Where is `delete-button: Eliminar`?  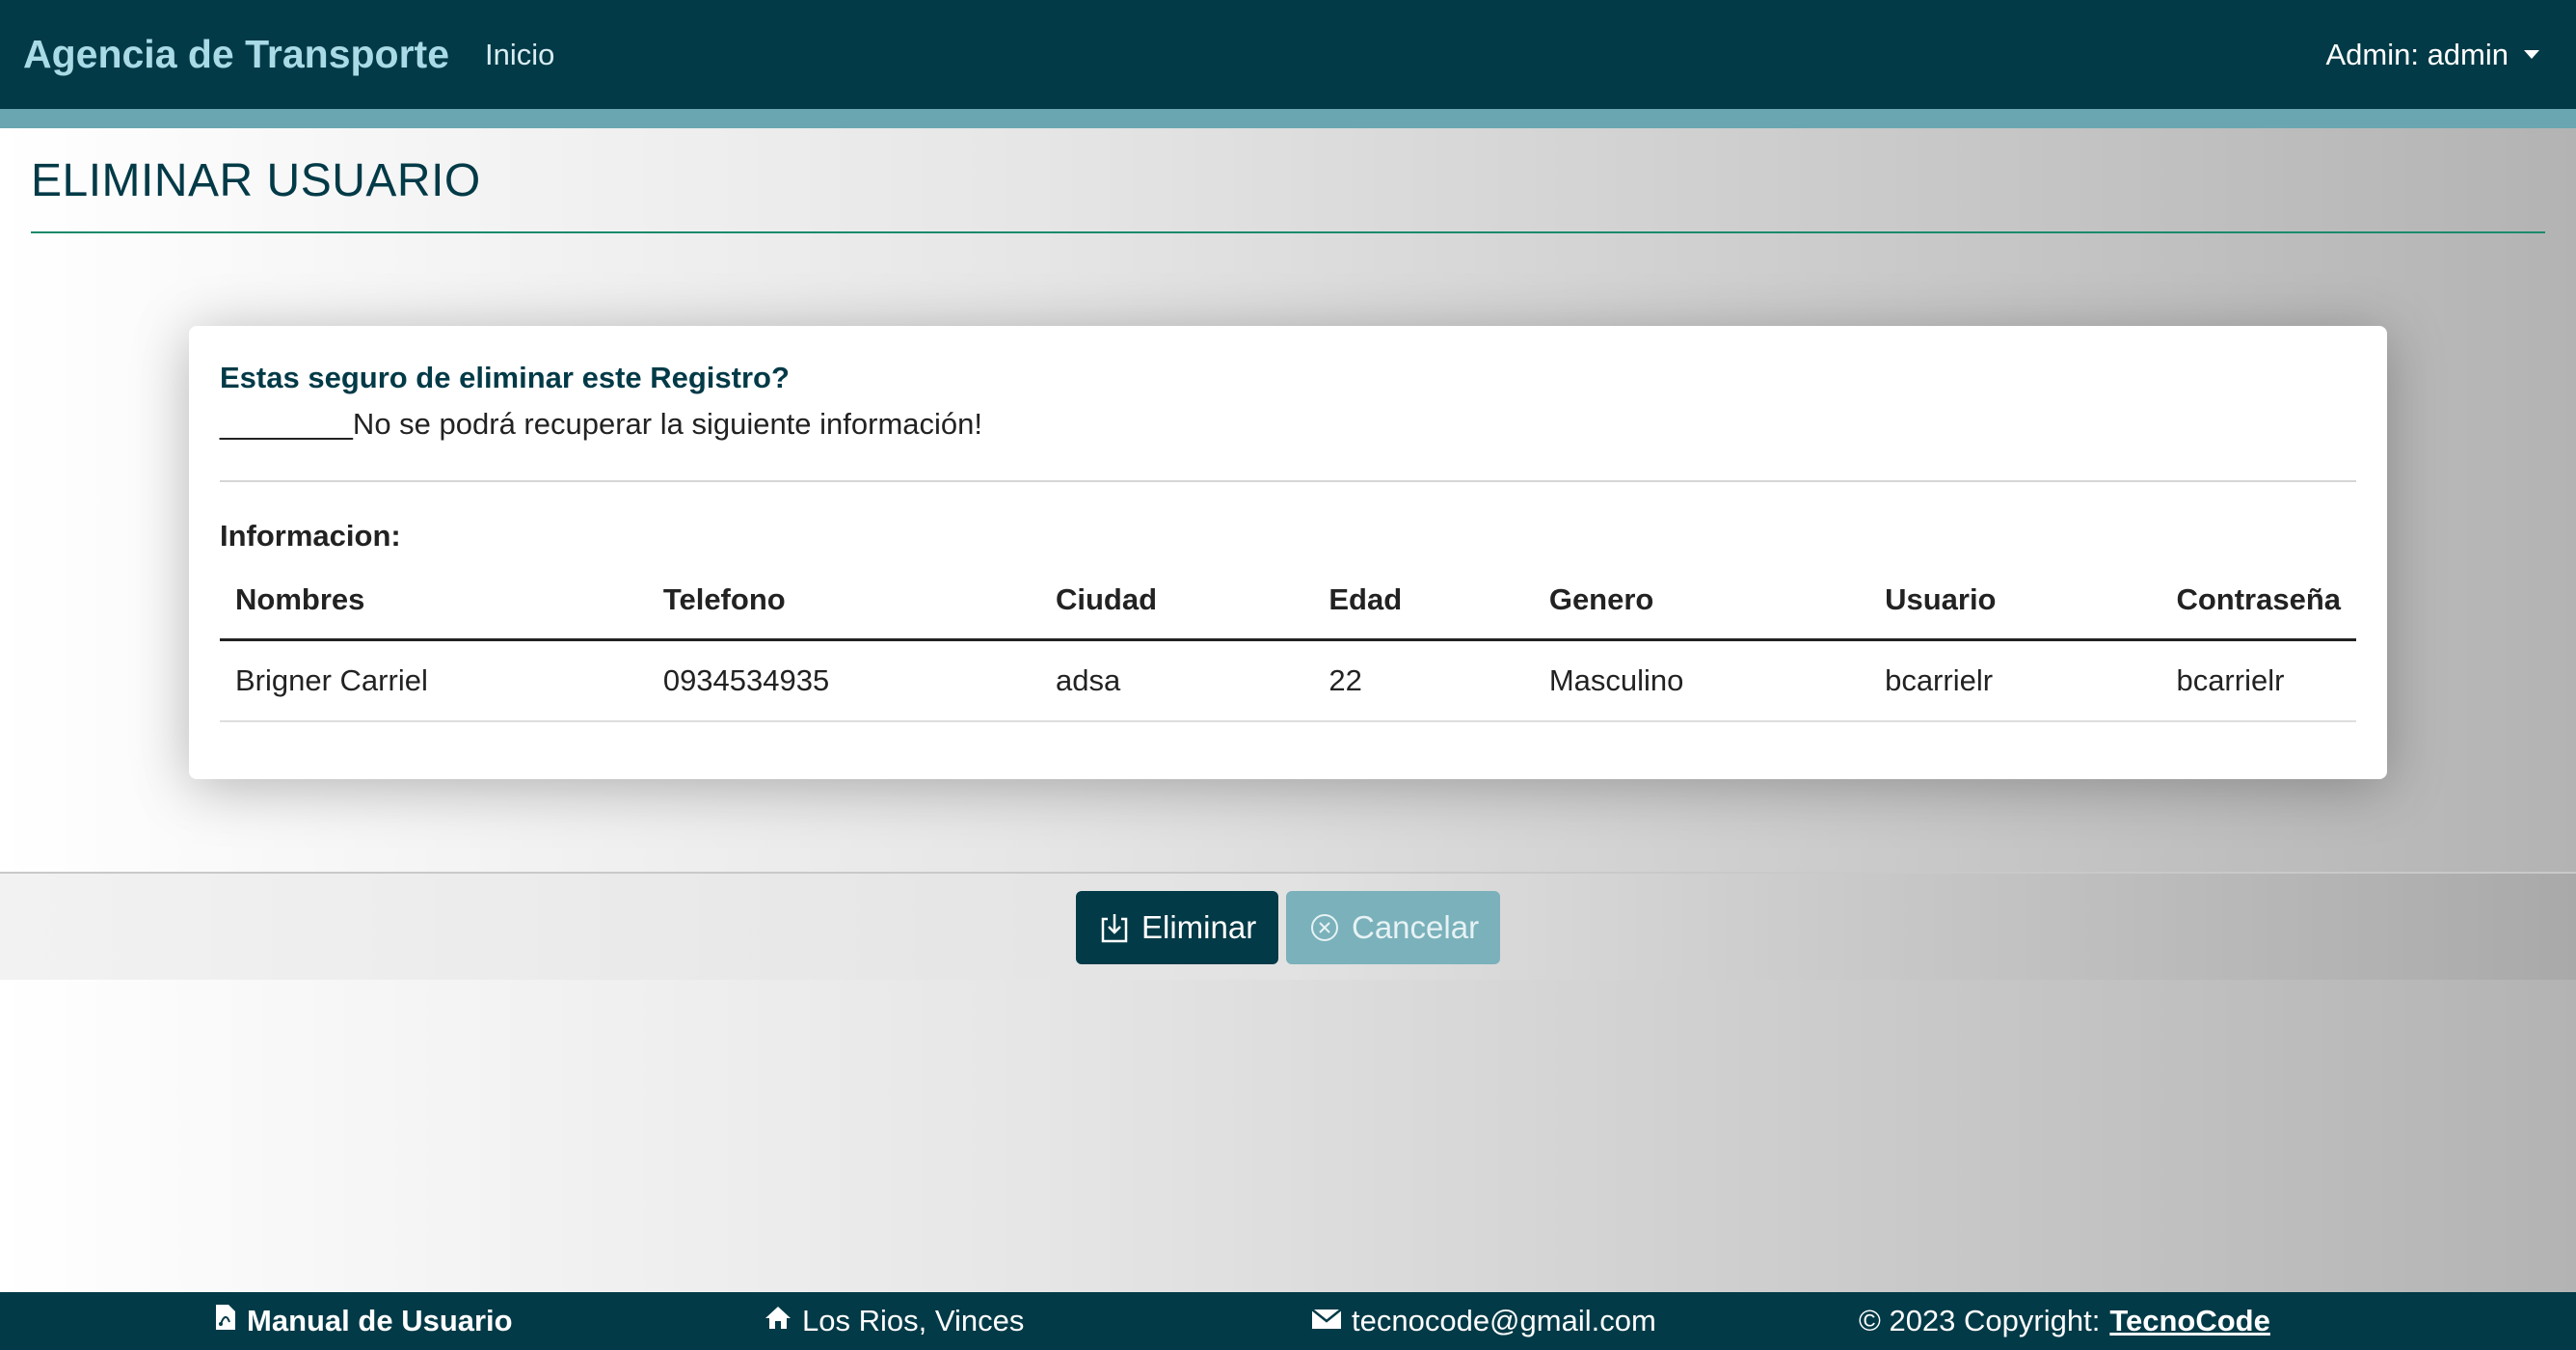 delete-button: Eliminar is located at coordinates (1177, 927).